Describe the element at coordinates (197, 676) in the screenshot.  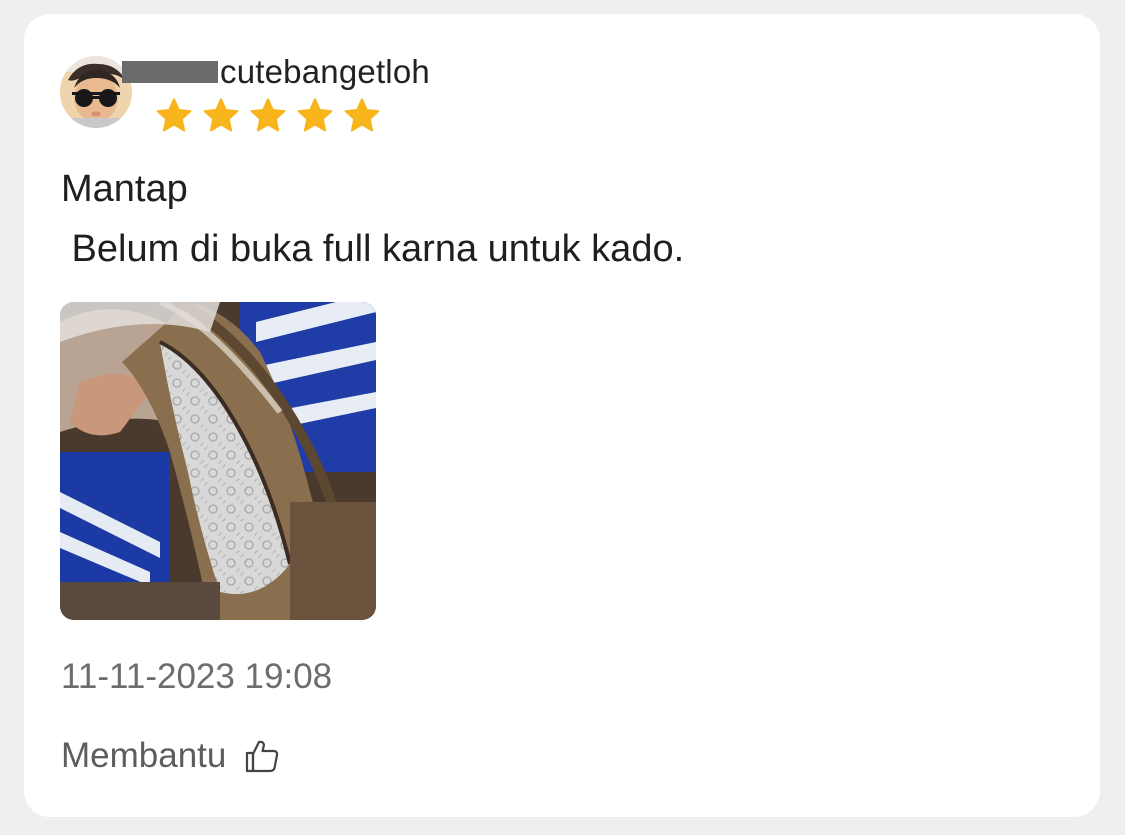
I see `review-timestamp: 11-11-2023 19:08` at that location.